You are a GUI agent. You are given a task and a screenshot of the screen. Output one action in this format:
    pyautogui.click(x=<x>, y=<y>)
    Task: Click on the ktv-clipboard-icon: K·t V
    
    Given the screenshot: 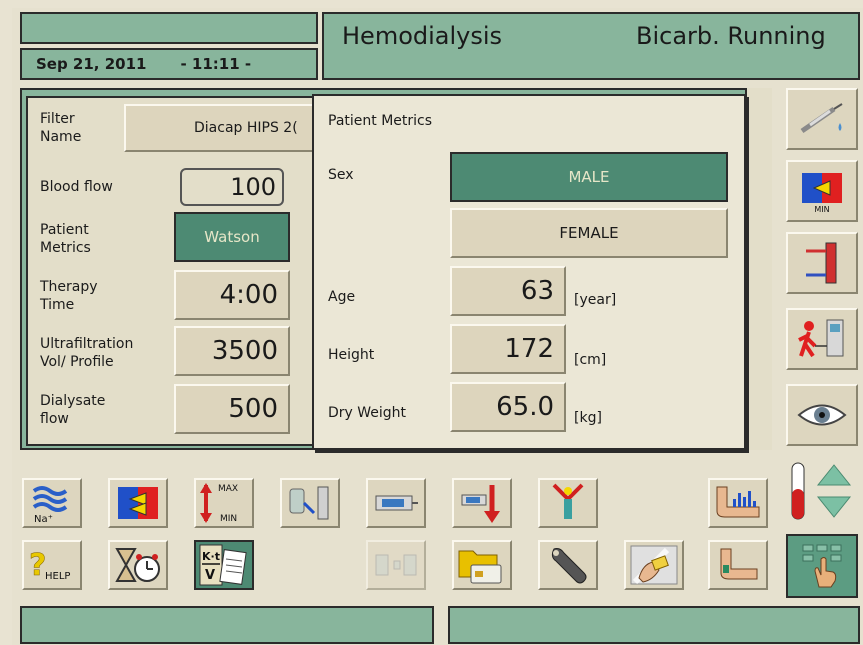 What is the action you would take?
    pyautogui.click(x=223, y=565)
    